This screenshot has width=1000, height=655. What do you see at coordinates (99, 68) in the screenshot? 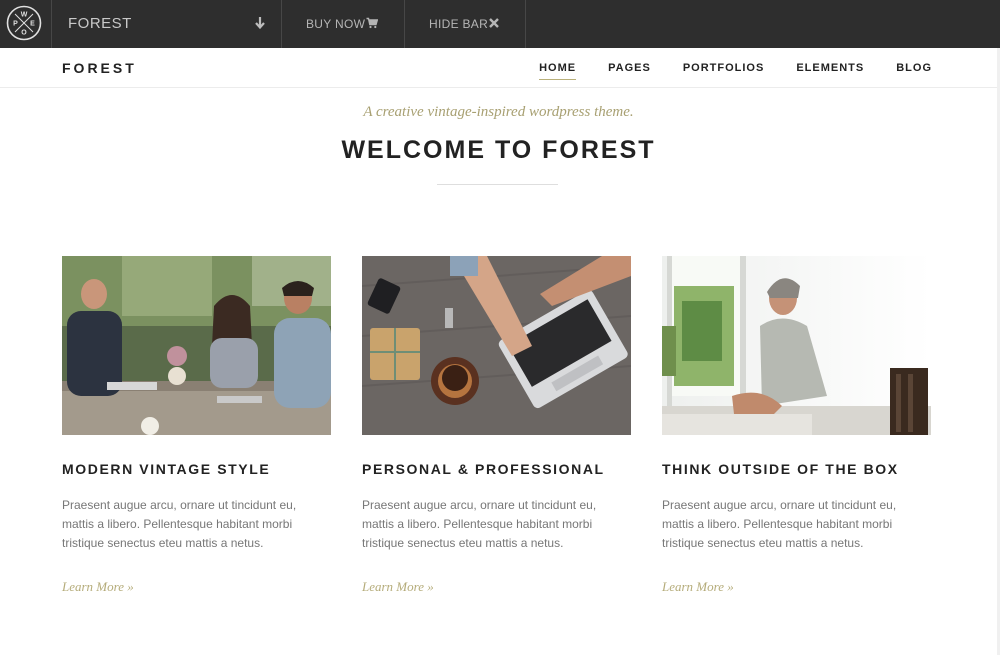
I see `site-logo: FOREST` at bounding box center [99, 68].